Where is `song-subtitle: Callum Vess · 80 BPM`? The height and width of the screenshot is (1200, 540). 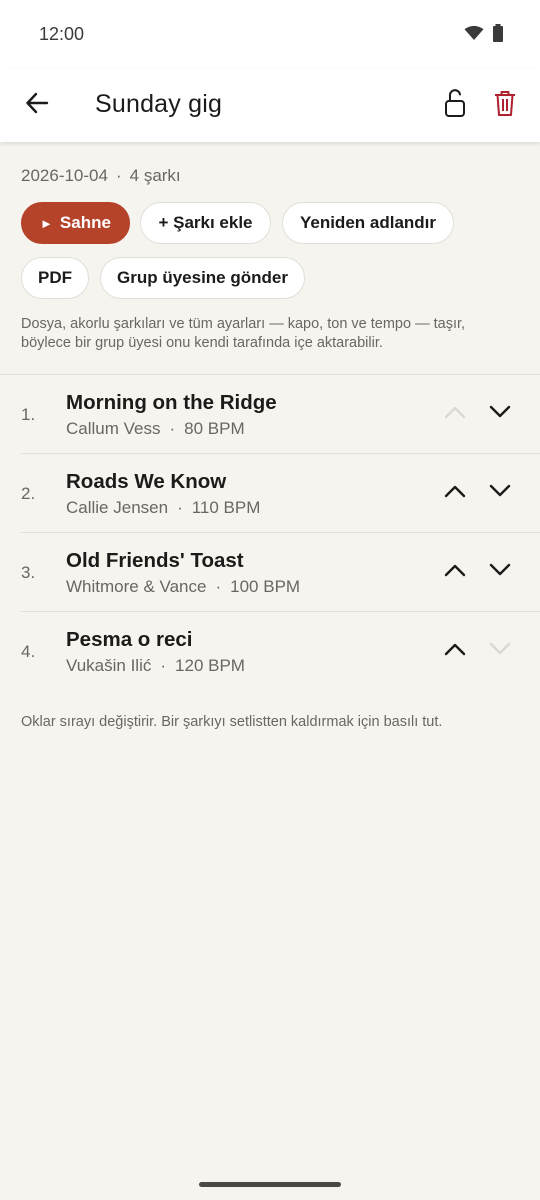 song-subtitle: Callum Vess · 80 BPM is located at coordinates (155, 429).